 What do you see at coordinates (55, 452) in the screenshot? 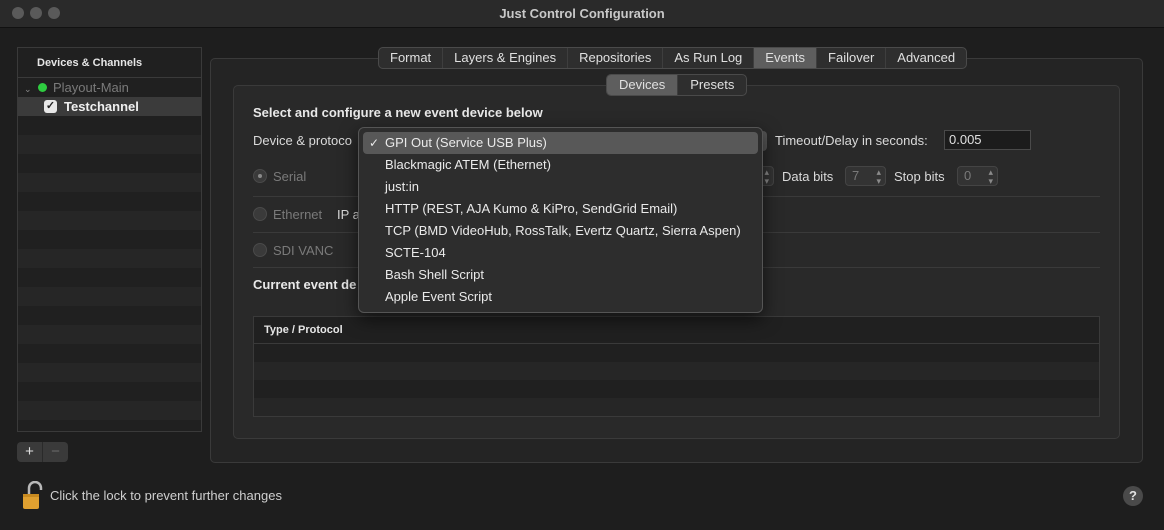
I see `remove-button: −` at bounding box center [55, 452].